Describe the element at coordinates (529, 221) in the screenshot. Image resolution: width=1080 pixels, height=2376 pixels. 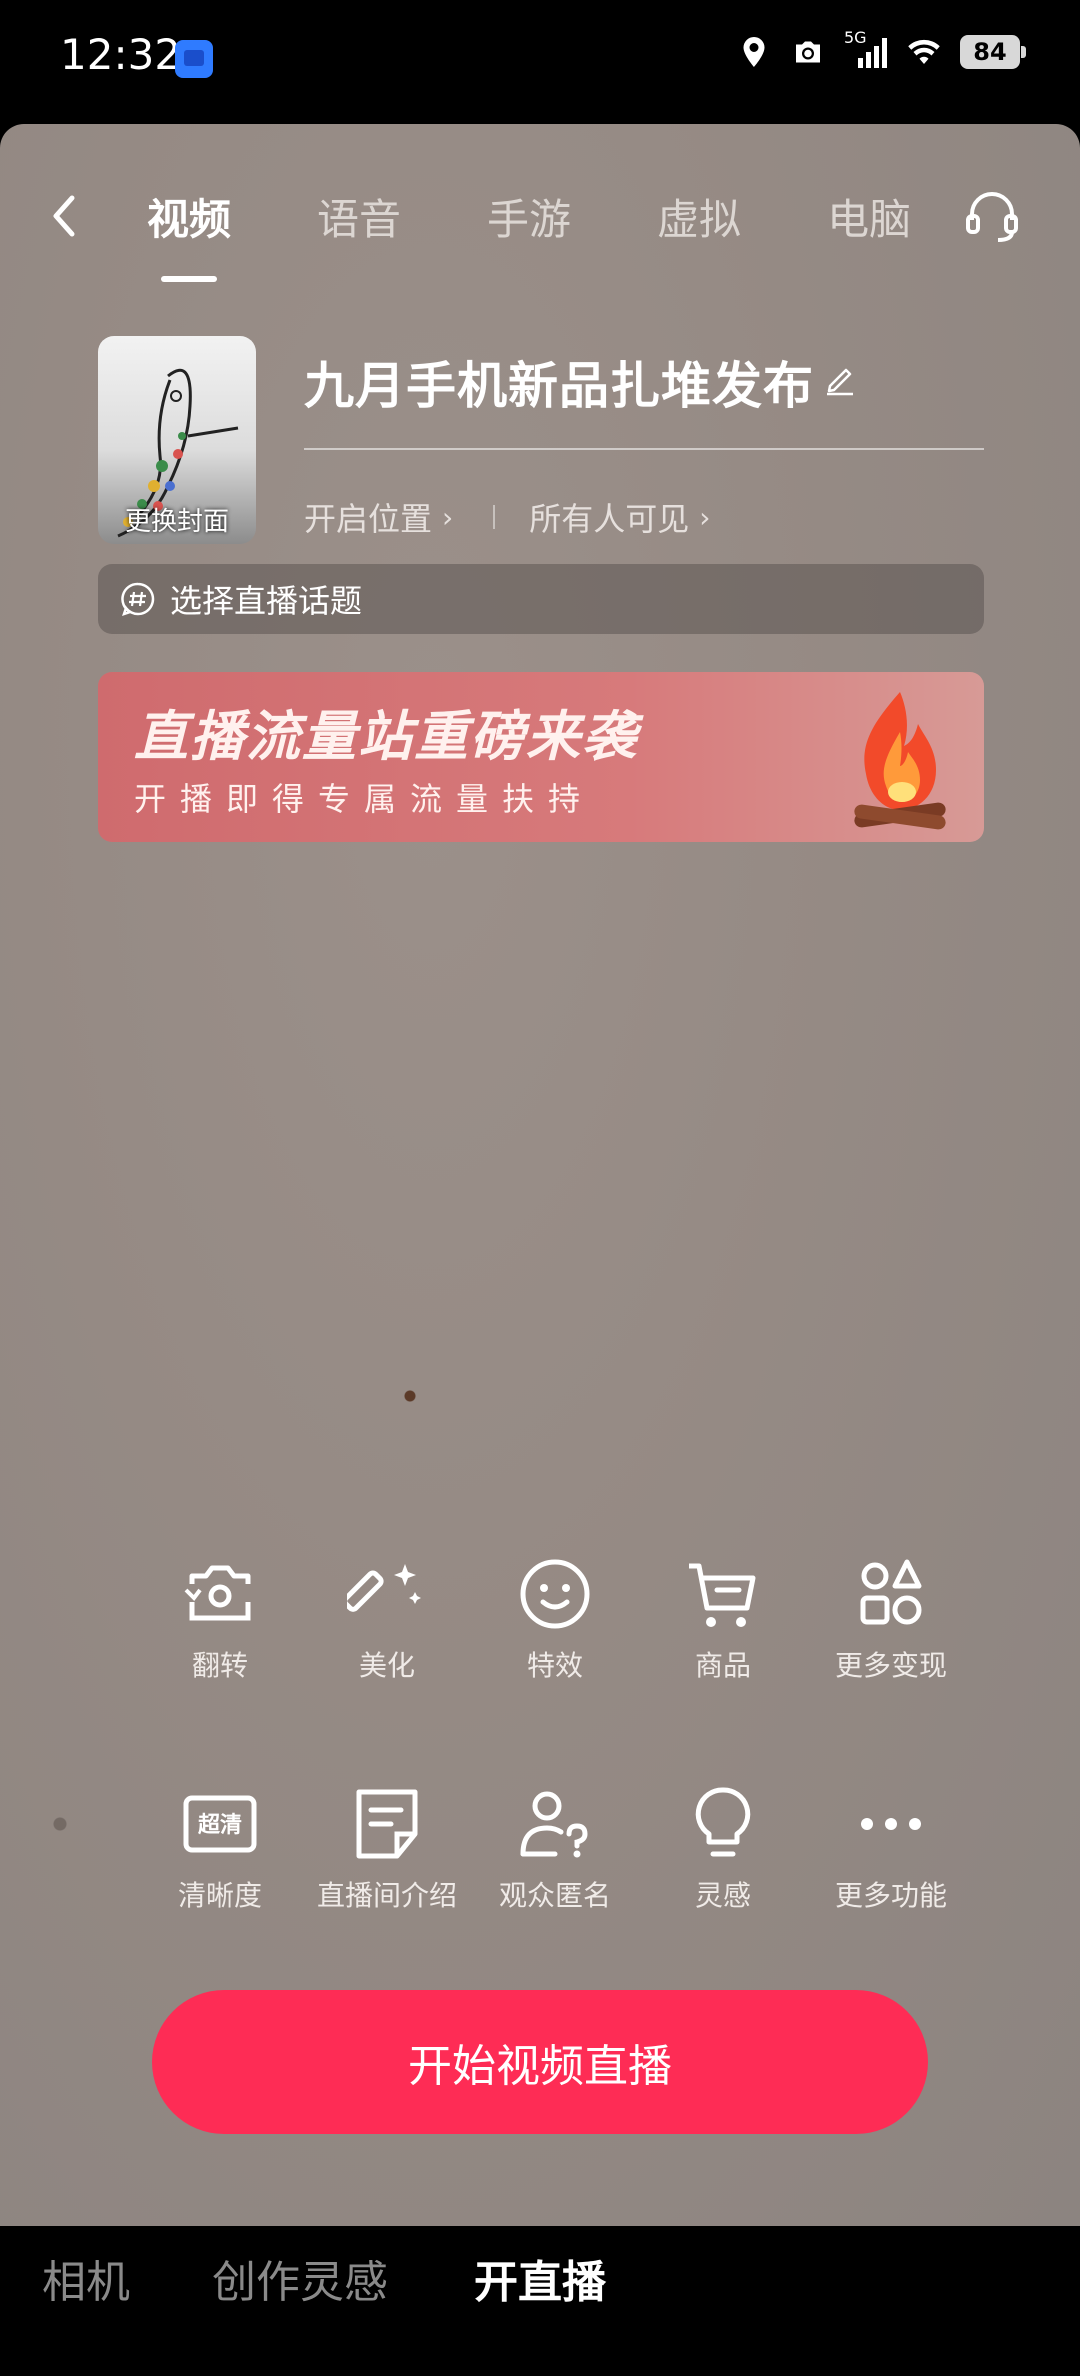
I see `tab-mobile-game: 手游` at that location.